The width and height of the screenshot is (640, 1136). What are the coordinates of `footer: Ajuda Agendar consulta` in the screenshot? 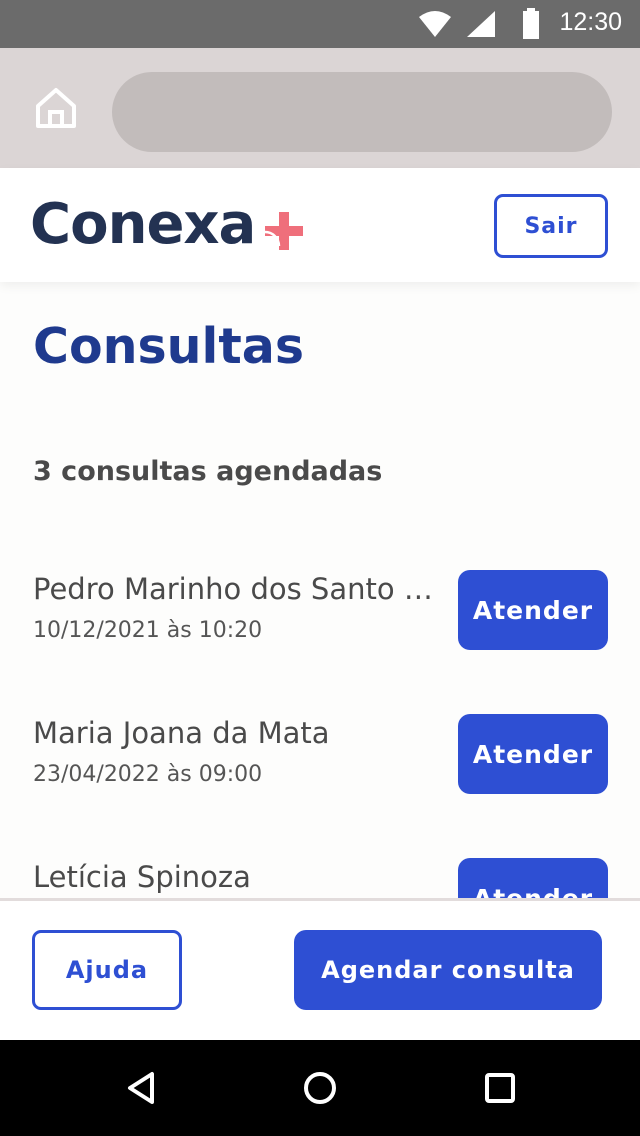 It's located at (320, 970).